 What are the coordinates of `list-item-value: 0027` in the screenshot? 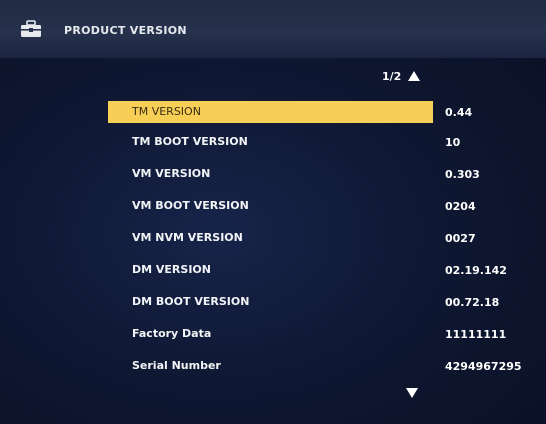 It's located at (460, 238).